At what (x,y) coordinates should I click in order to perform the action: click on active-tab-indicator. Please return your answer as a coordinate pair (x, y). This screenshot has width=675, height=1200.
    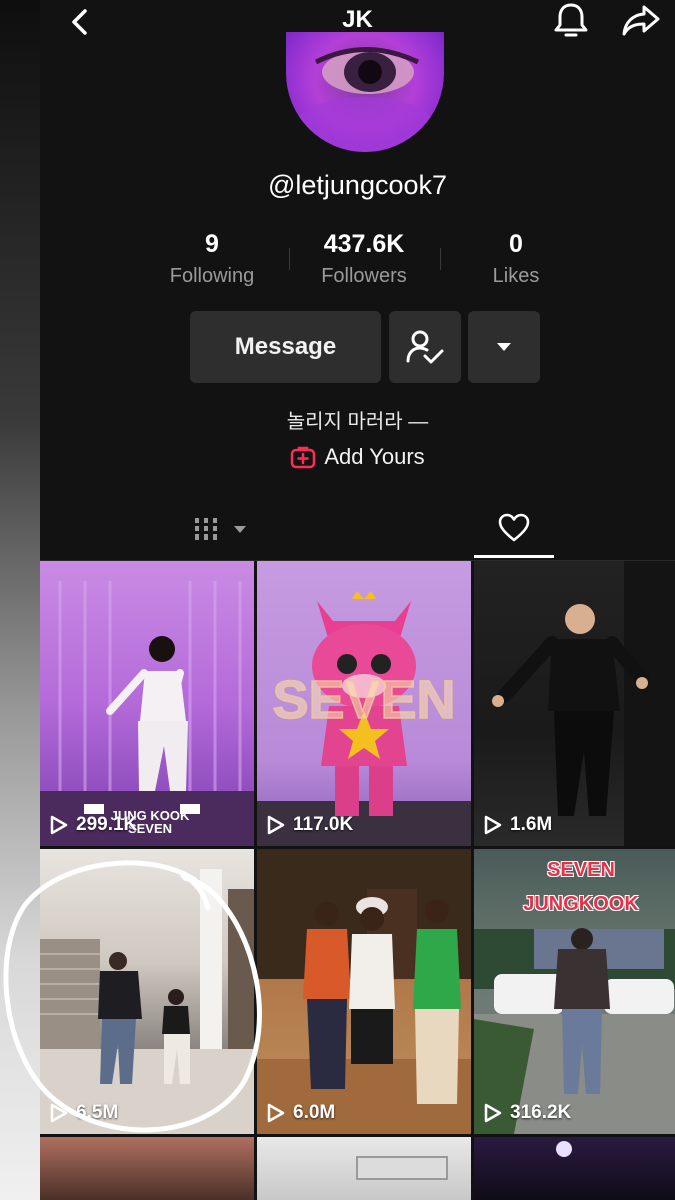
    Looking at the image, I should click on (514, 556).